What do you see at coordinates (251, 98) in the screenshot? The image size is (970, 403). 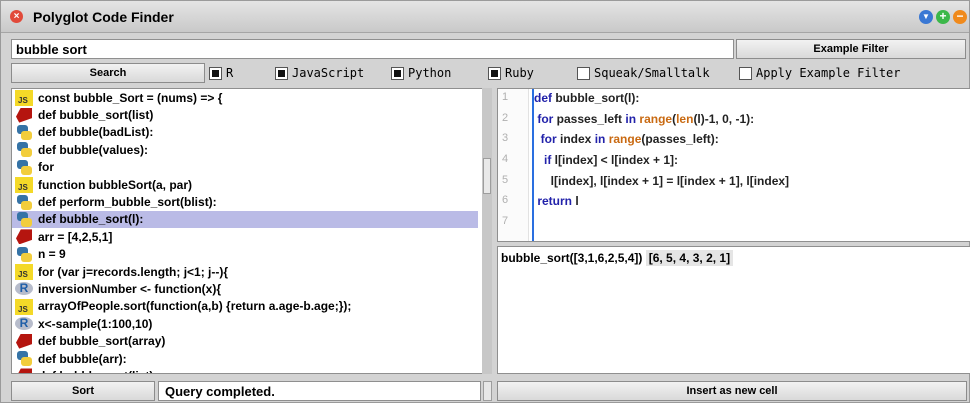 I see `list-item: JS const bubble_Sort = (nums) => {` at bounding box center [251, 98].